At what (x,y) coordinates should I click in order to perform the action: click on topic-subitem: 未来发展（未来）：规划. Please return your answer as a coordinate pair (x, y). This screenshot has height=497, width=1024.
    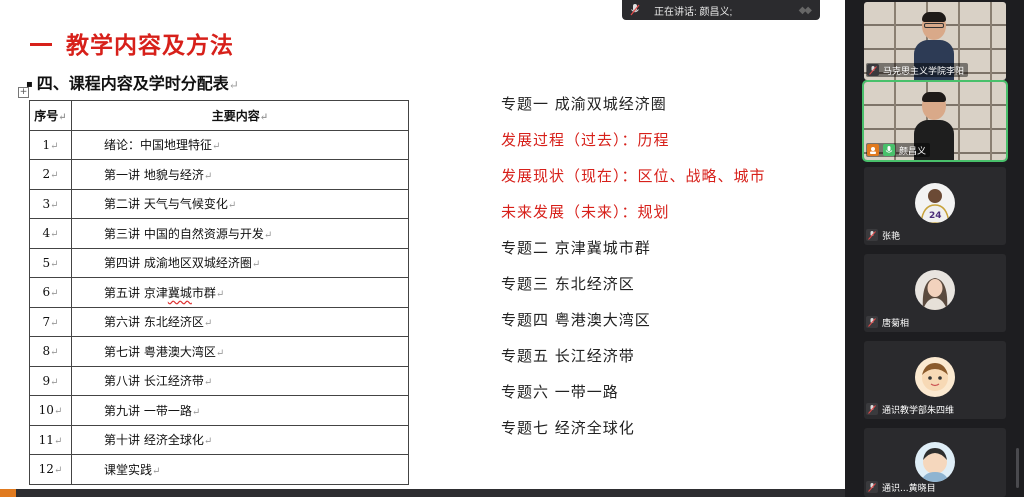
    Looking at the image, I should click on (585, 212).